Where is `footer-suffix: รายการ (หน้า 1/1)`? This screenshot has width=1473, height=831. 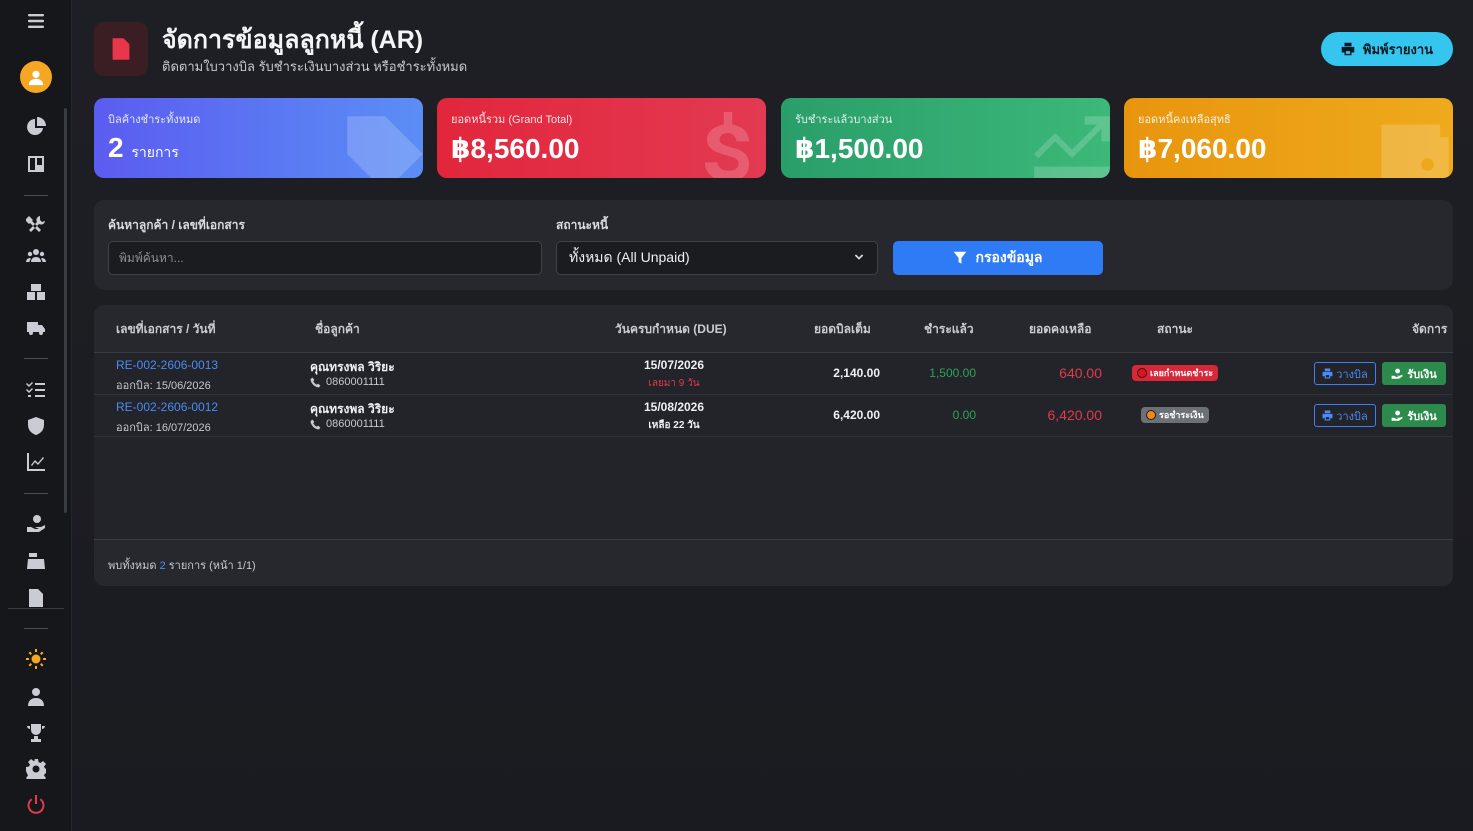
footer-suffix: รายการ (หน้า 1/1) is located at coordinates (212, 566).